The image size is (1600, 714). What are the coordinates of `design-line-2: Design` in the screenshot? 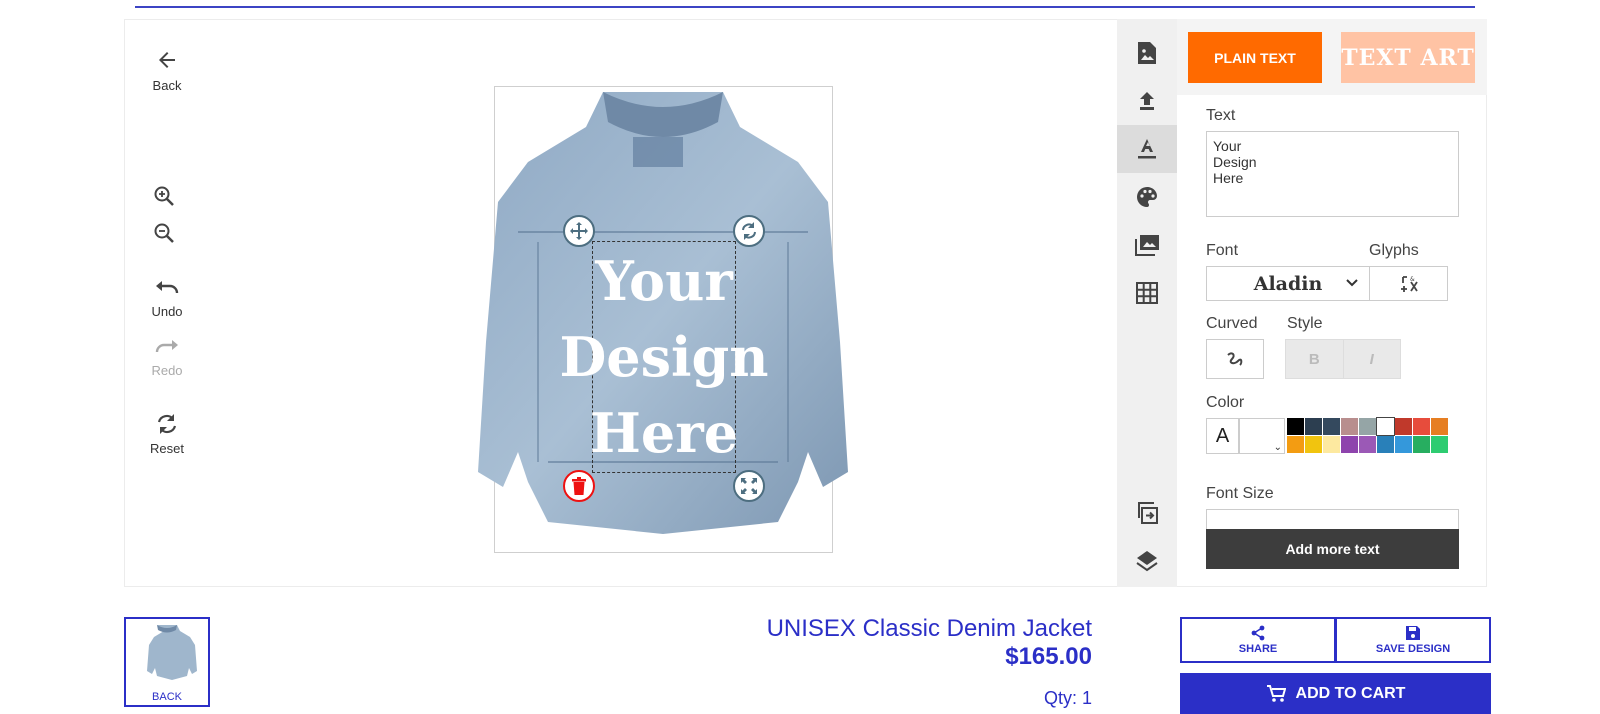 It's located at (664, 357).